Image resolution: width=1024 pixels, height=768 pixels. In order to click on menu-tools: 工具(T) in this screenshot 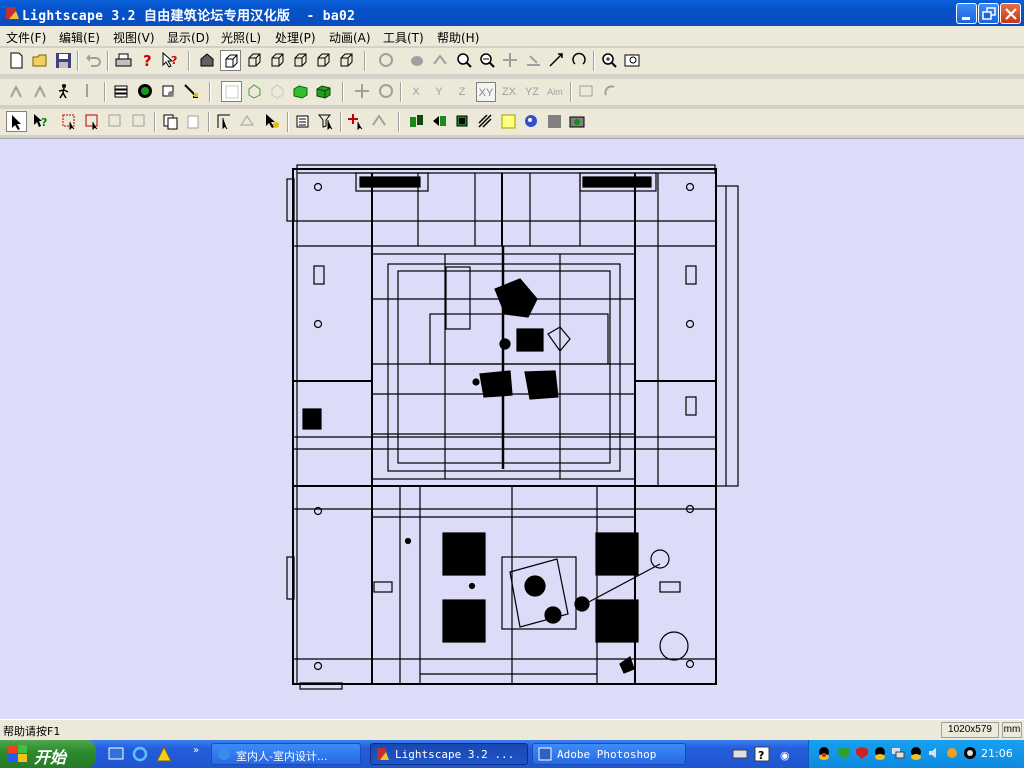, I will do `click(403, 37)`.